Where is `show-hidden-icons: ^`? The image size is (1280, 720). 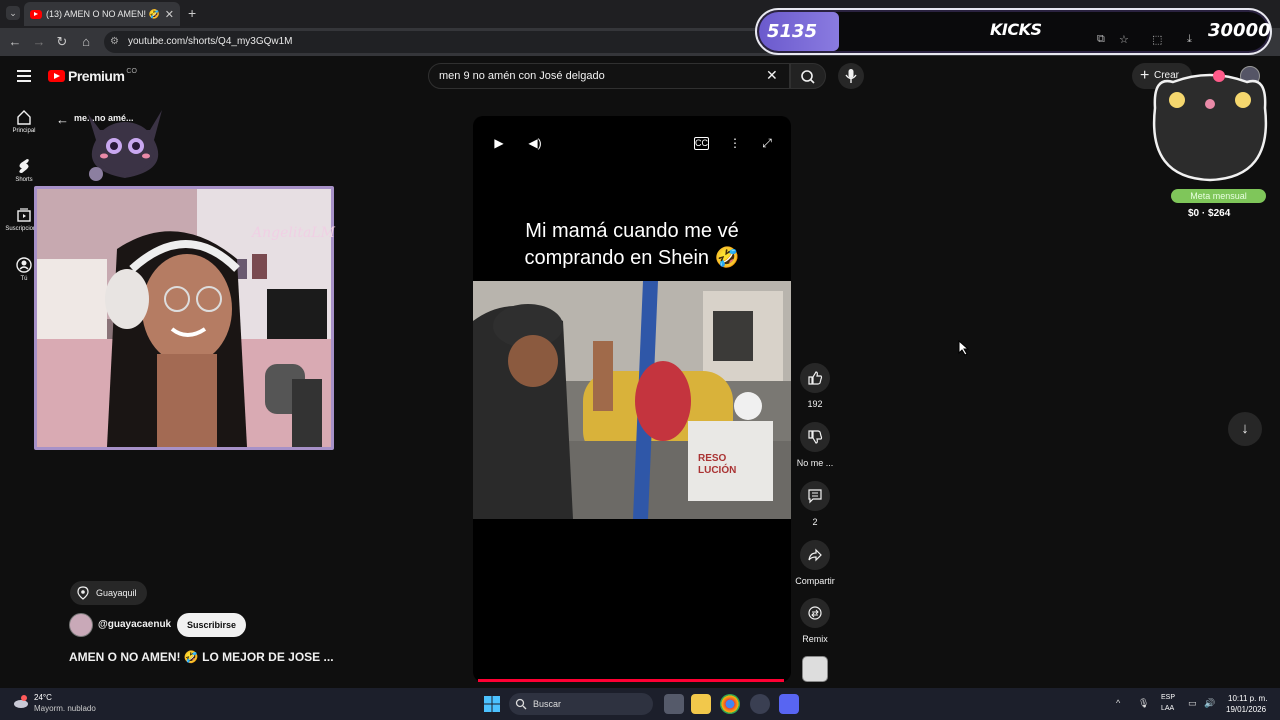
show-hidden-icons: ^ is located at coordinates (1118, 703).